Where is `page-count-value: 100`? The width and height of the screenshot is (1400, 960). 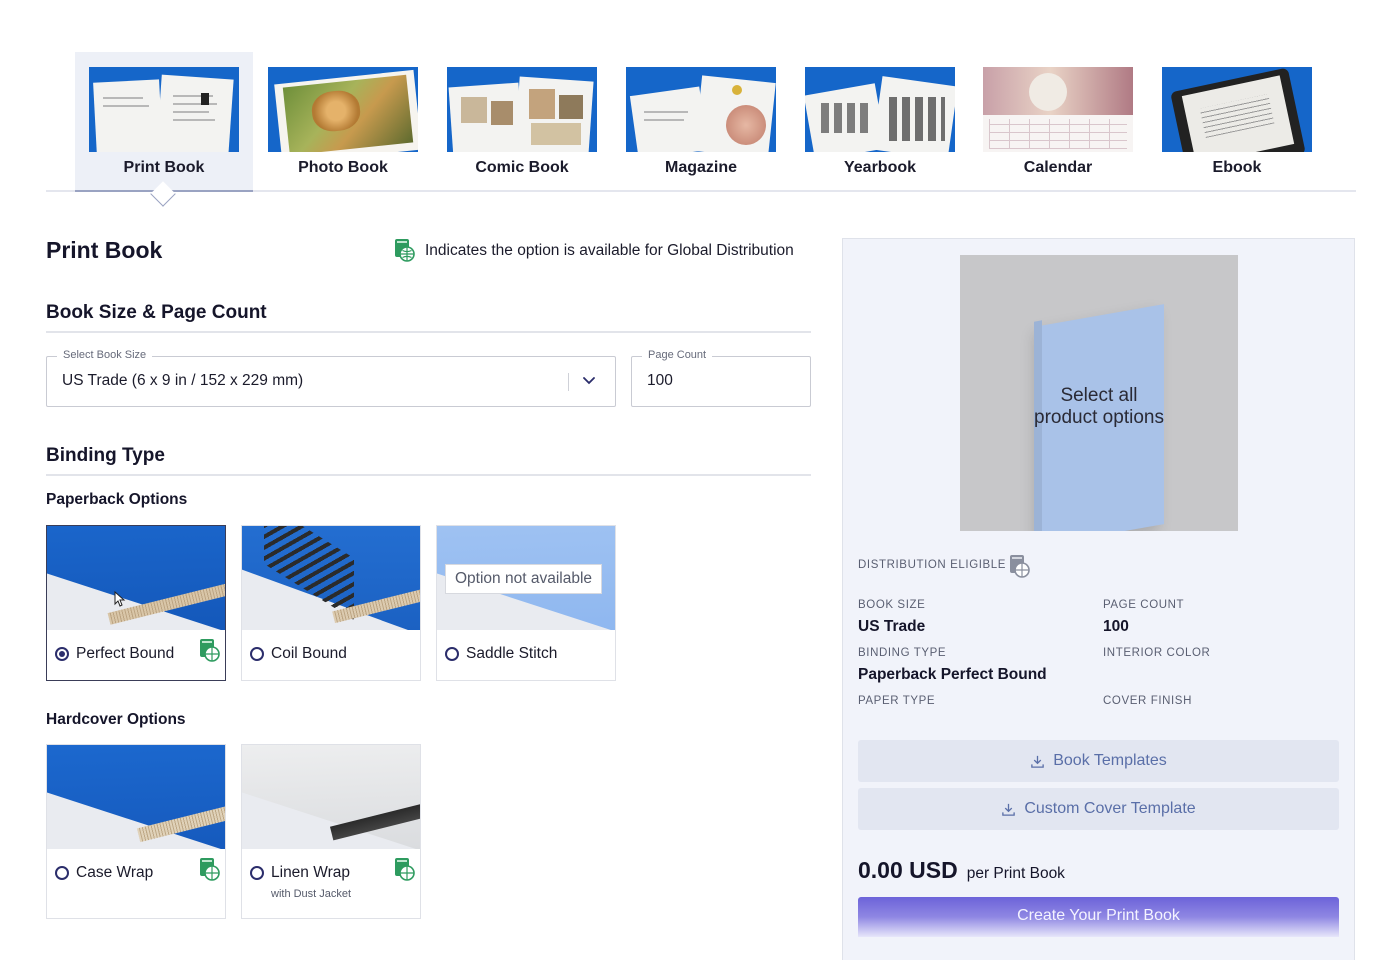 page-count-value: 100 is located at coordinates (660, 380).